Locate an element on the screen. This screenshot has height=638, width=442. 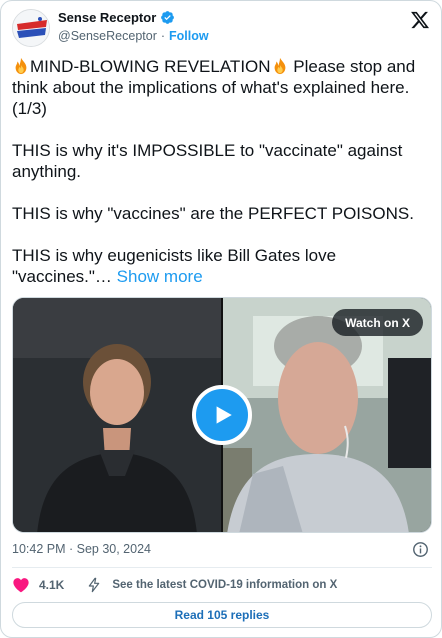
heart-icon is located at coordinates (21, 585).